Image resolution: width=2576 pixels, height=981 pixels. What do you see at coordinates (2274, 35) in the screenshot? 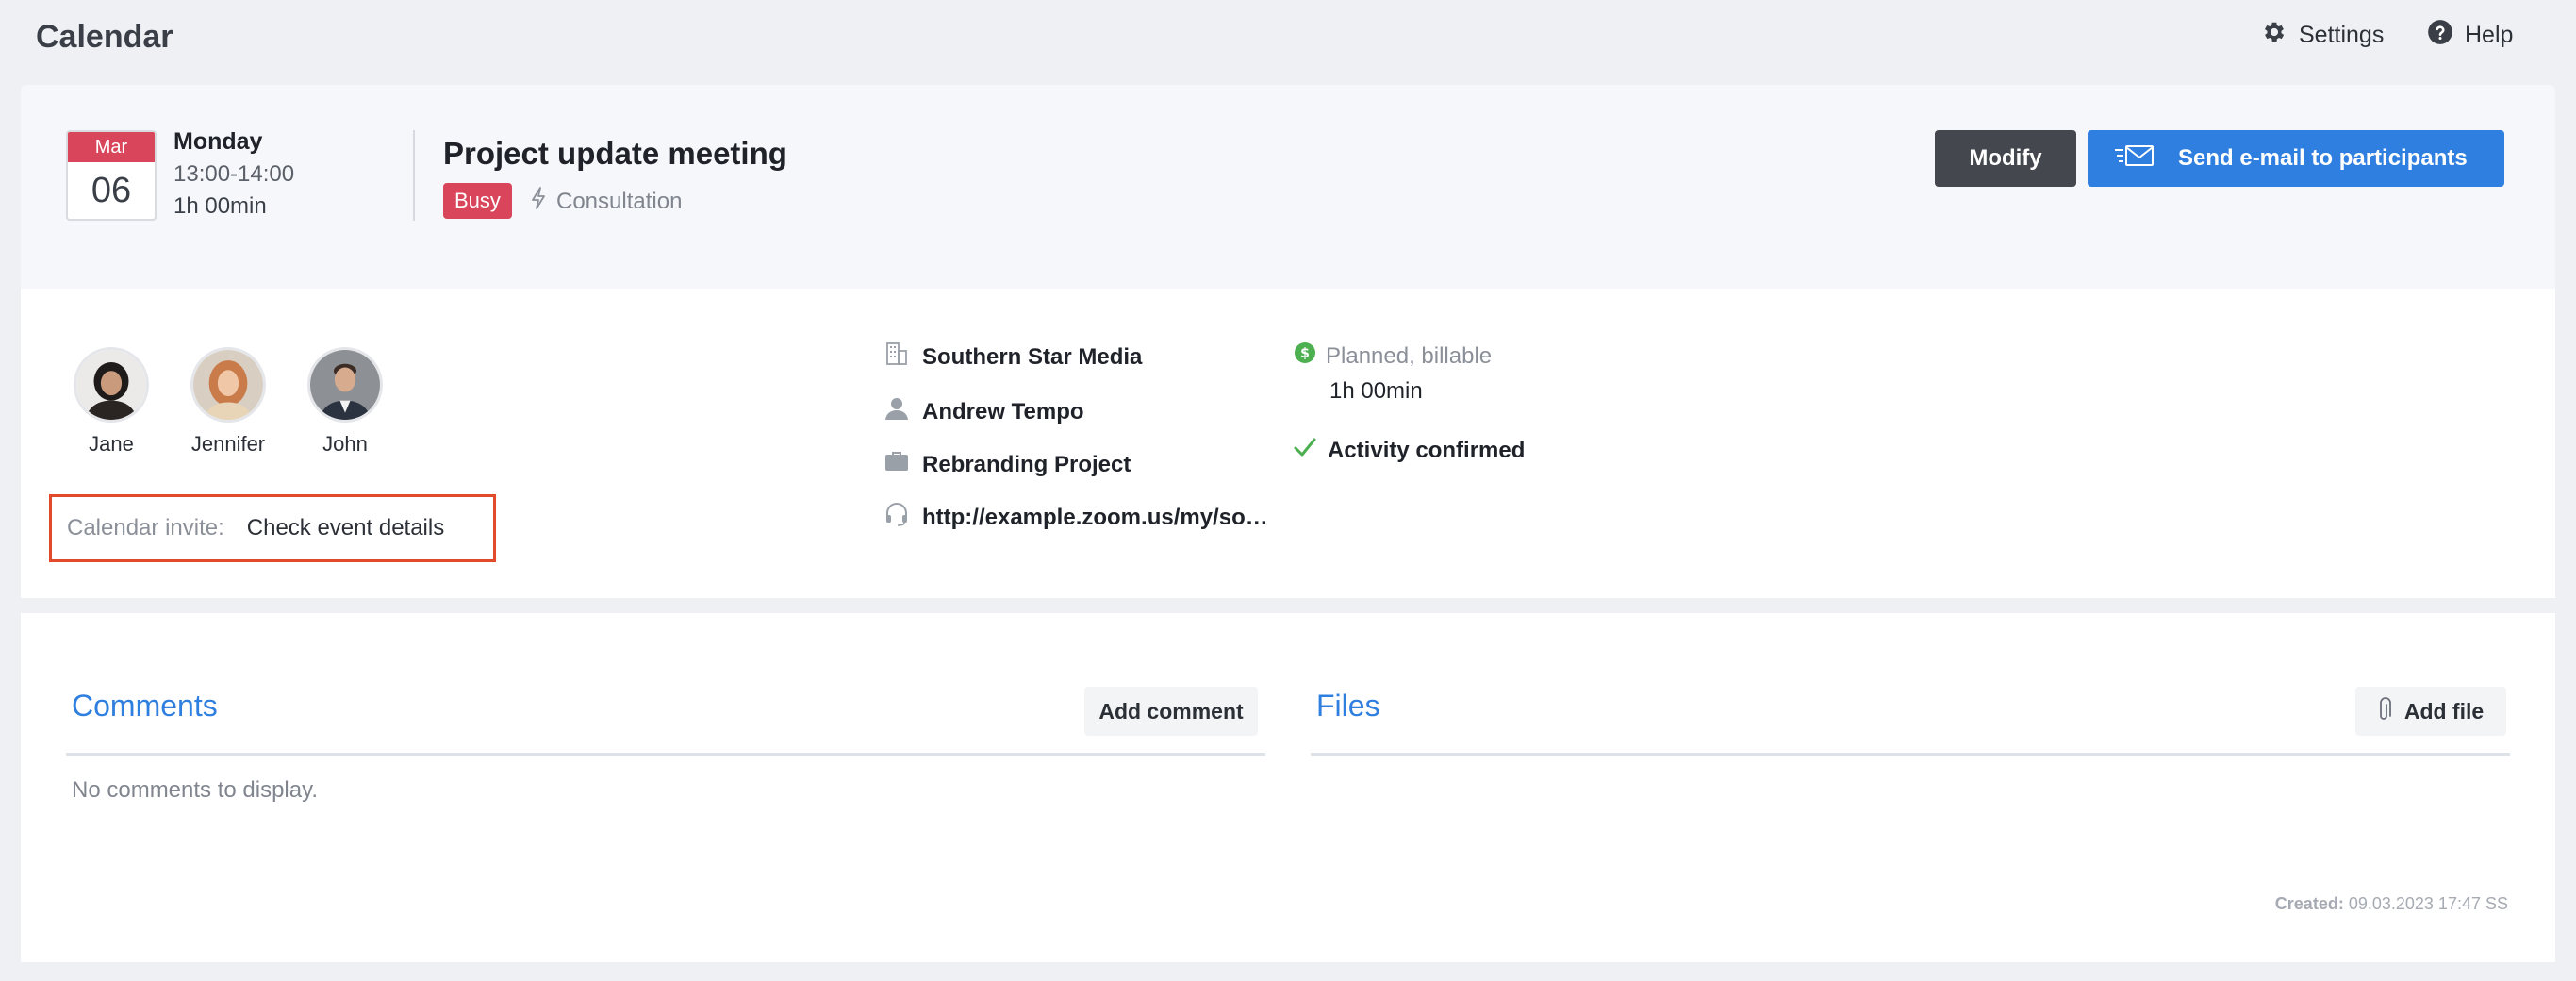
I see `gear-icon` at bounding box center [2274, 35].